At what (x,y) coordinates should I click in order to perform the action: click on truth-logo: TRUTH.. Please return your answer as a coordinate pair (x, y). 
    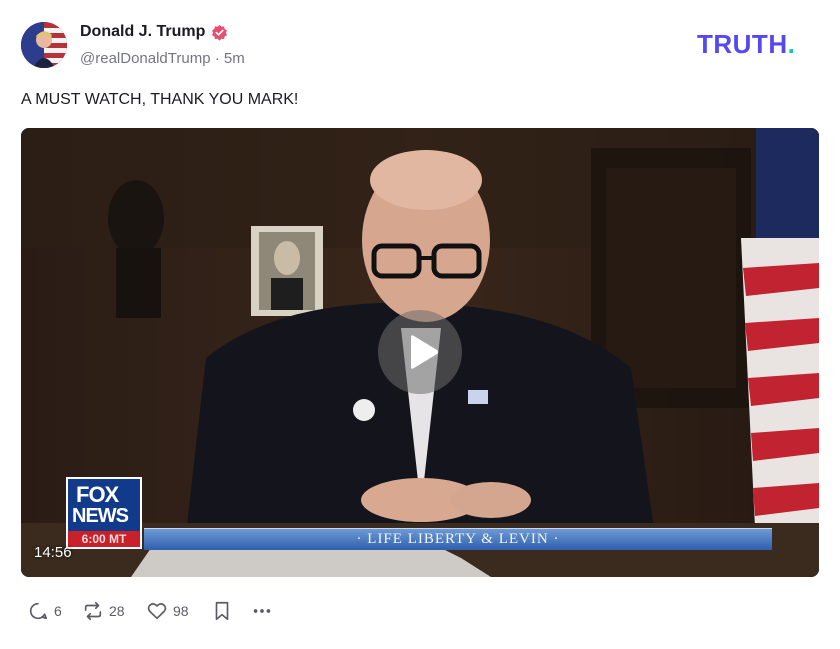
    Looking at the image, I should click on (746, 44).